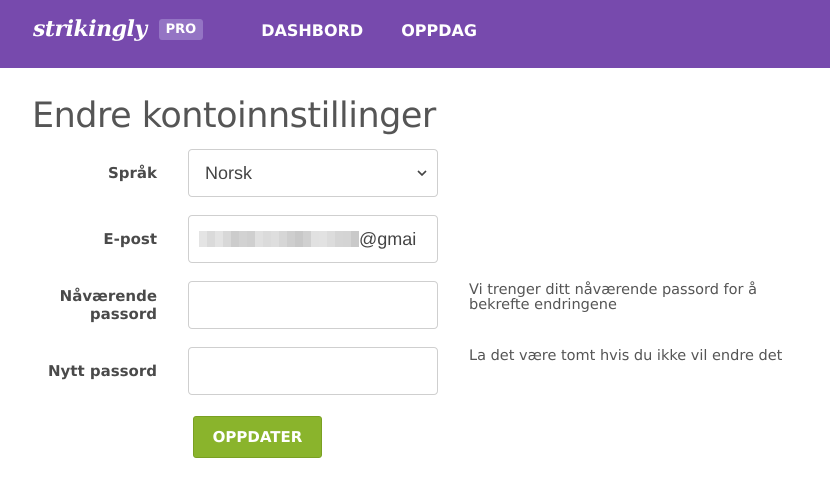  I want to click on logo: strikingly, so click(90, 29).